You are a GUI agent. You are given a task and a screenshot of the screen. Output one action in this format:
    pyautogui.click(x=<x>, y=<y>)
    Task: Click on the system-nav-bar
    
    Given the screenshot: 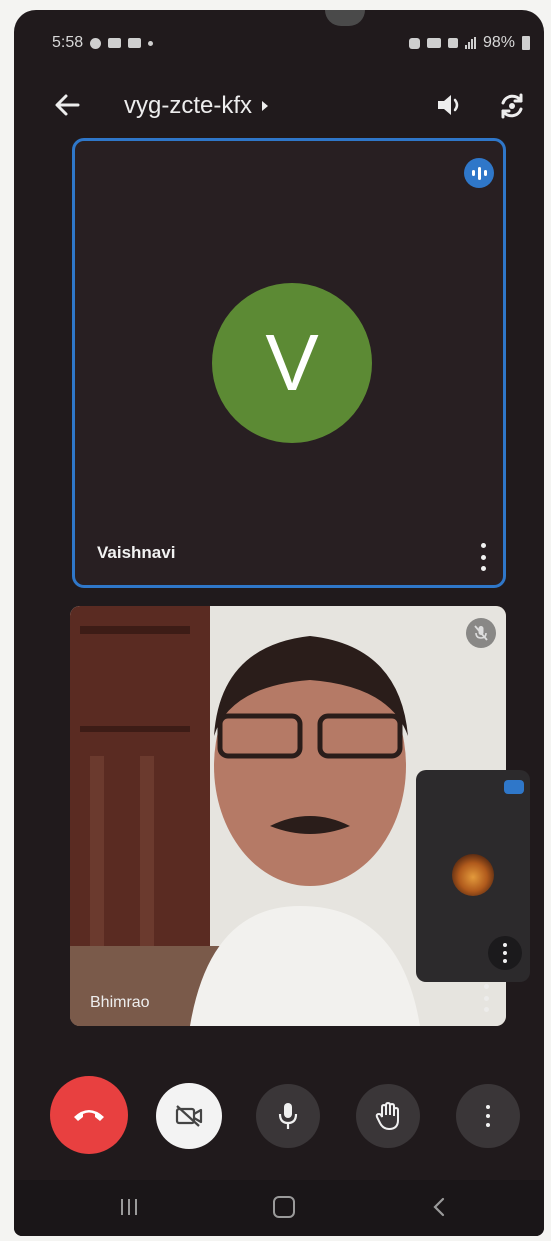 What is the action you would take?
    pyautogui.click(x=279, y=1208)
    